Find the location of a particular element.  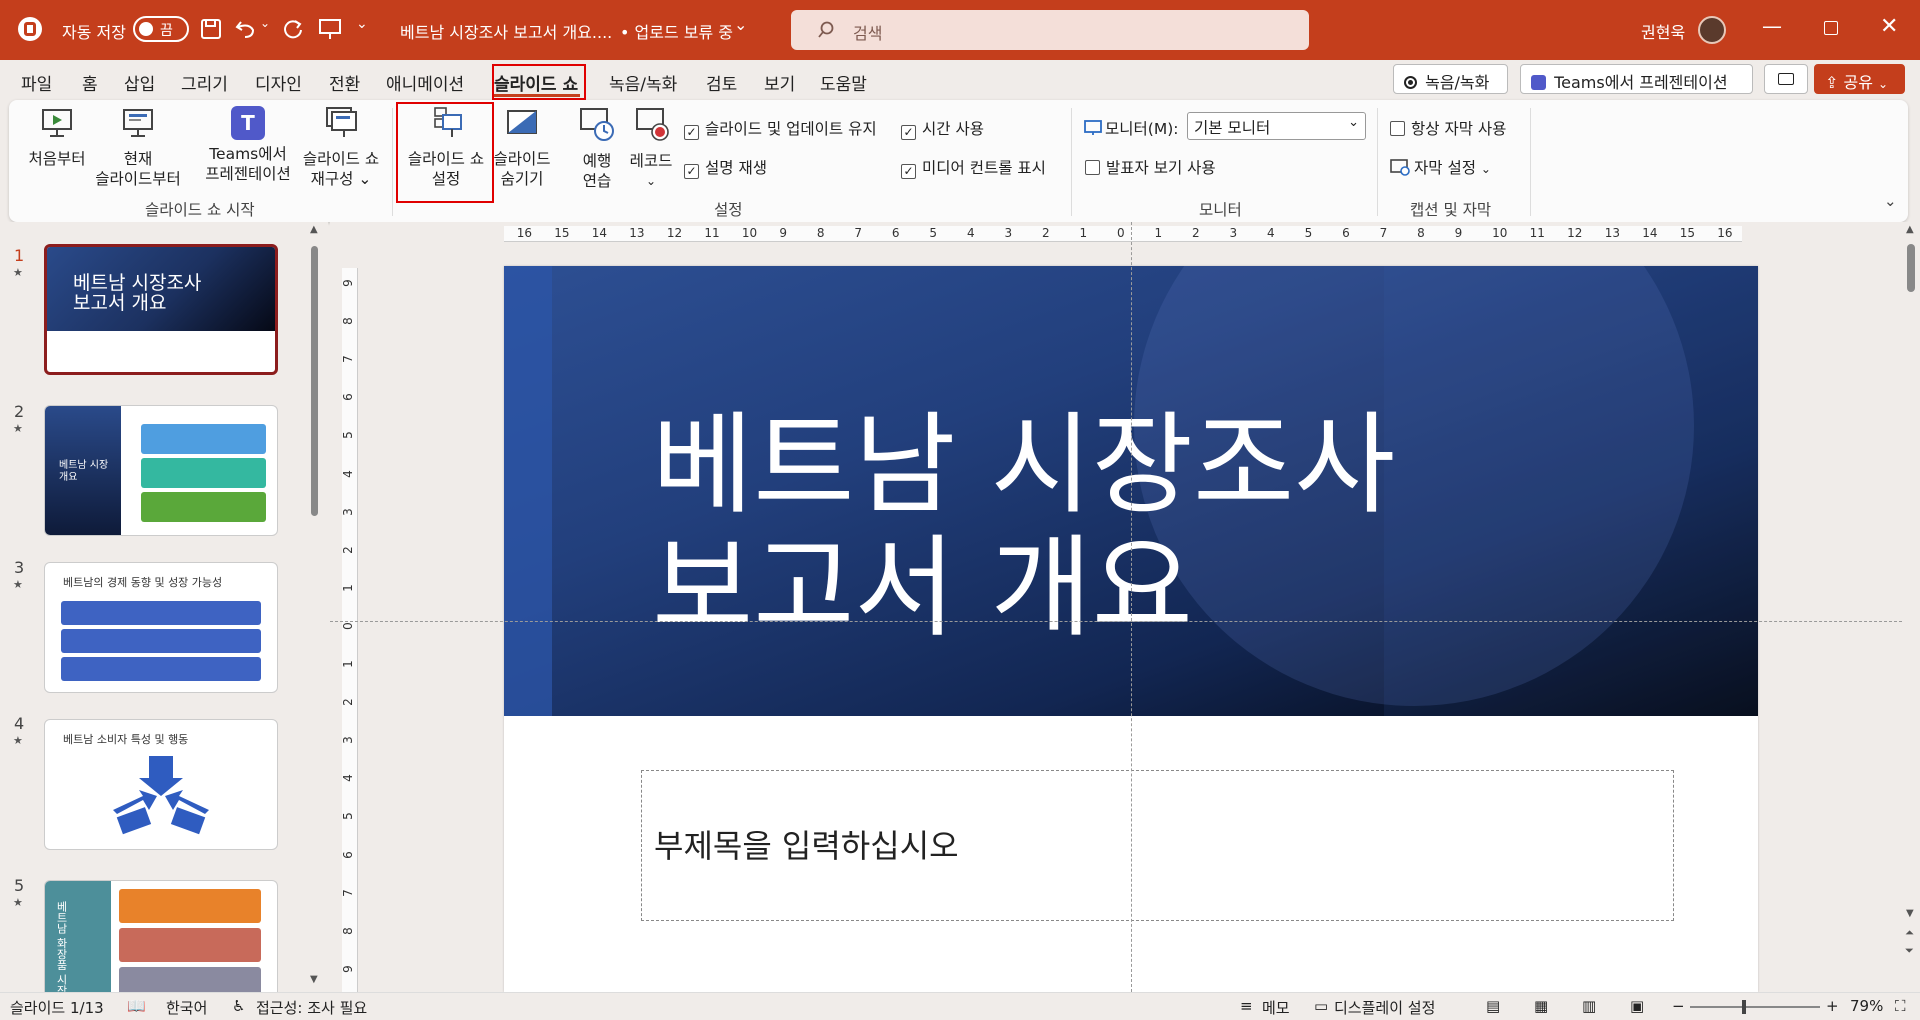

ribbon-separator is located at coordinates (392, 162).